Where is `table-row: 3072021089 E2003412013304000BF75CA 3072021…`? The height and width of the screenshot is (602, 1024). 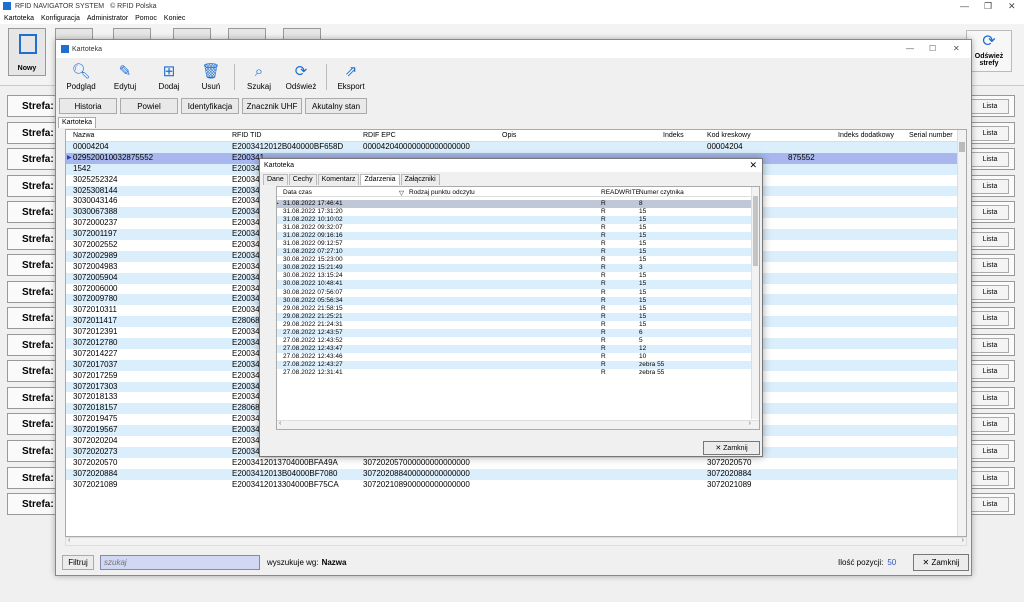 table-row: 3072021089 E2003412013304000BF75CA 3072021… is located at coordinates (512, 485).